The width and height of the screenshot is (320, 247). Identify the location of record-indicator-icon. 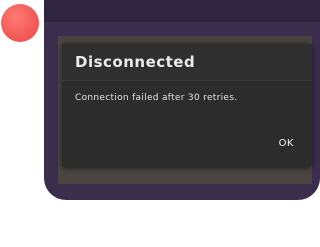
(20, 23).